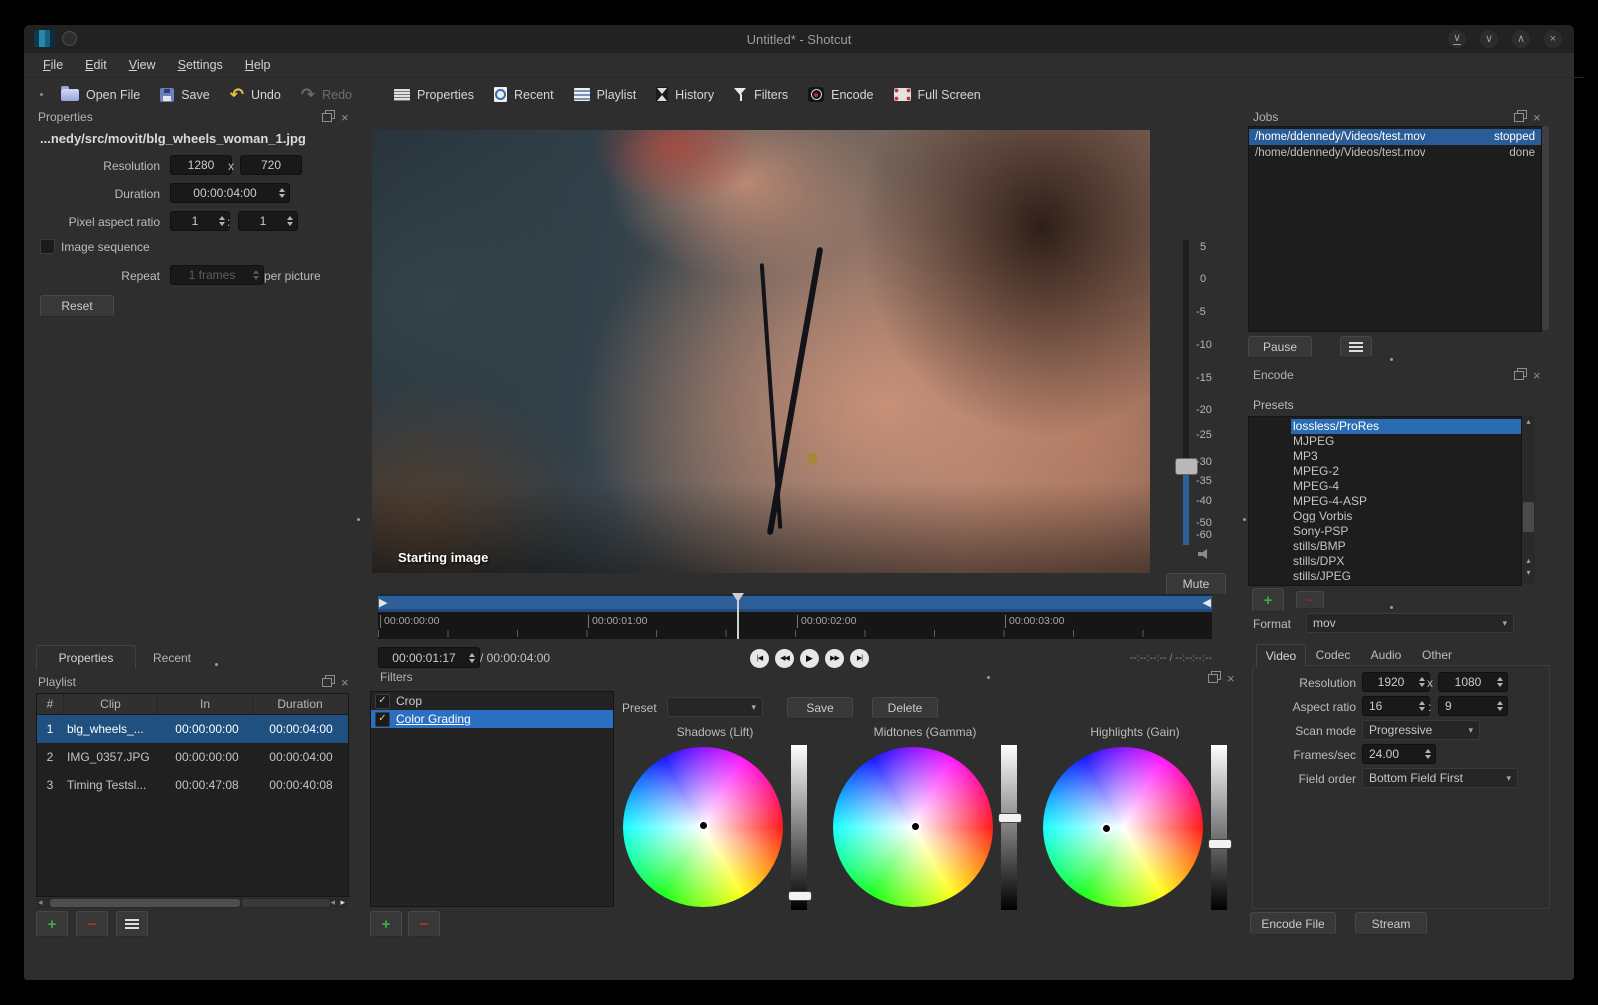 The image size is (1598, 1005). Describe the element at coordinates (1395, 153) in the screenshot. I see `job-row: /home/ddennedy/Videos/test.mov done` at that location.